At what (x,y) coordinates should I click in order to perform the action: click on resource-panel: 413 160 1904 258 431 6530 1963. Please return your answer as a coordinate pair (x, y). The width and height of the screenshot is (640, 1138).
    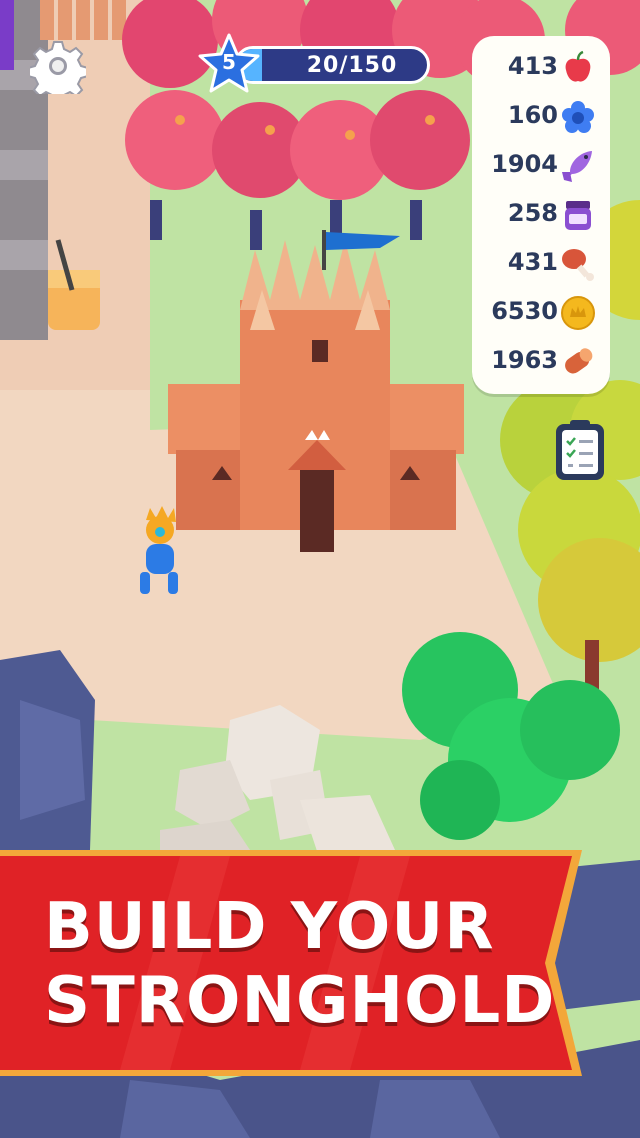
    Looking at the image, I should click on (541, 215).